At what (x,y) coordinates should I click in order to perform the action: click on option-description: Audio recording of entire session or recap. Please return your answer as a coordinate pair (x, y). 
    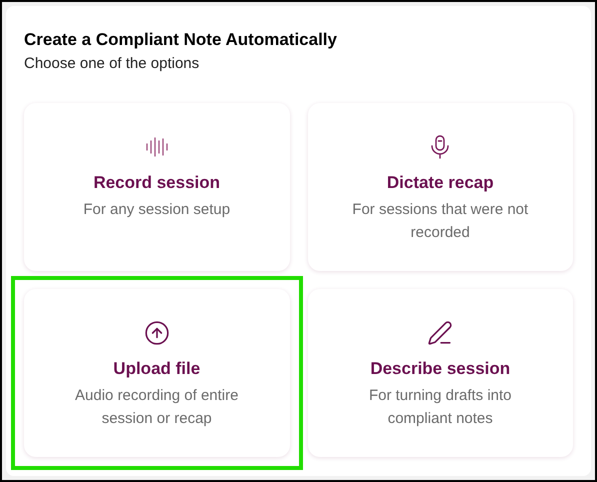
    Looking at the image, I should click on (157, 407).